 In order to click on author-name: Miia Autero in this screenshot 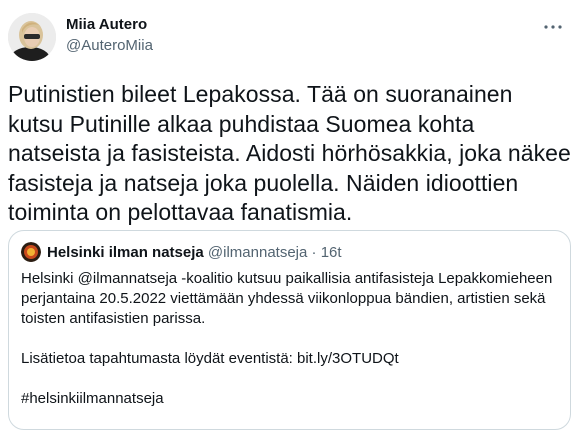, I will do `click(106, 25)`.